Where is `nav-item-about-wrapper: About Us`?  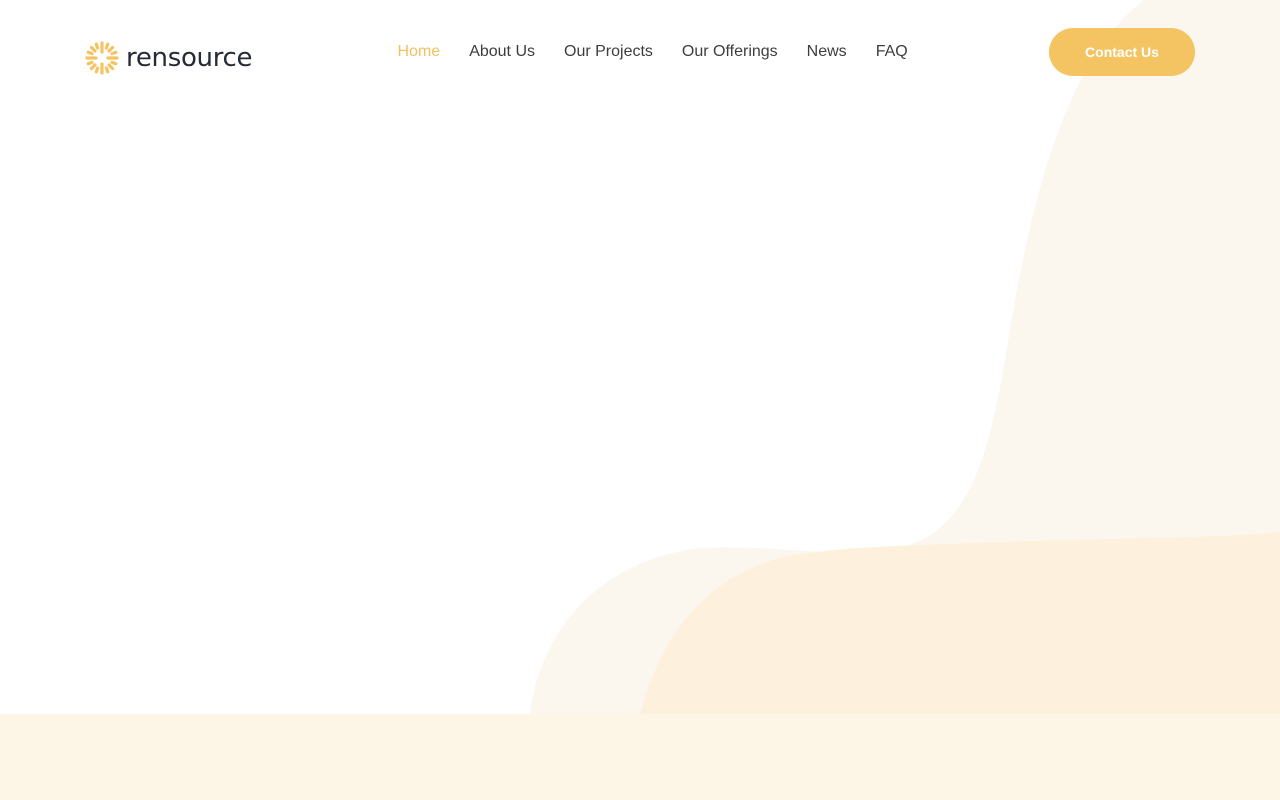 nav-item-about-wrapper: About Us is located at coordinates (502, 52).